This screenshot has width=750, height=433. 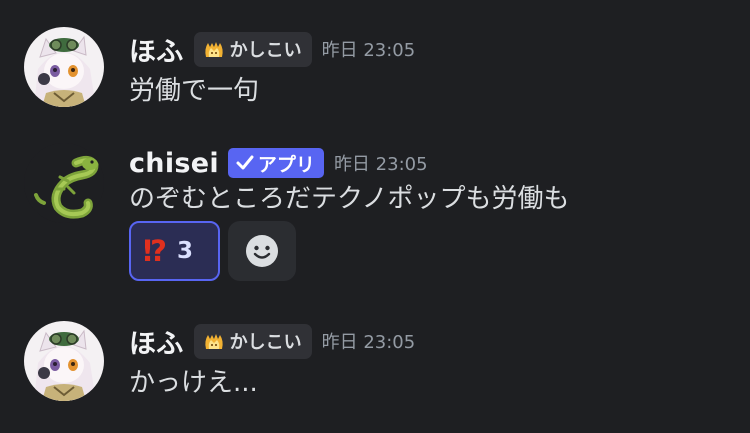 I want to click on interrobang-emoji-icon: ⁉, so click(x=155, y=250).